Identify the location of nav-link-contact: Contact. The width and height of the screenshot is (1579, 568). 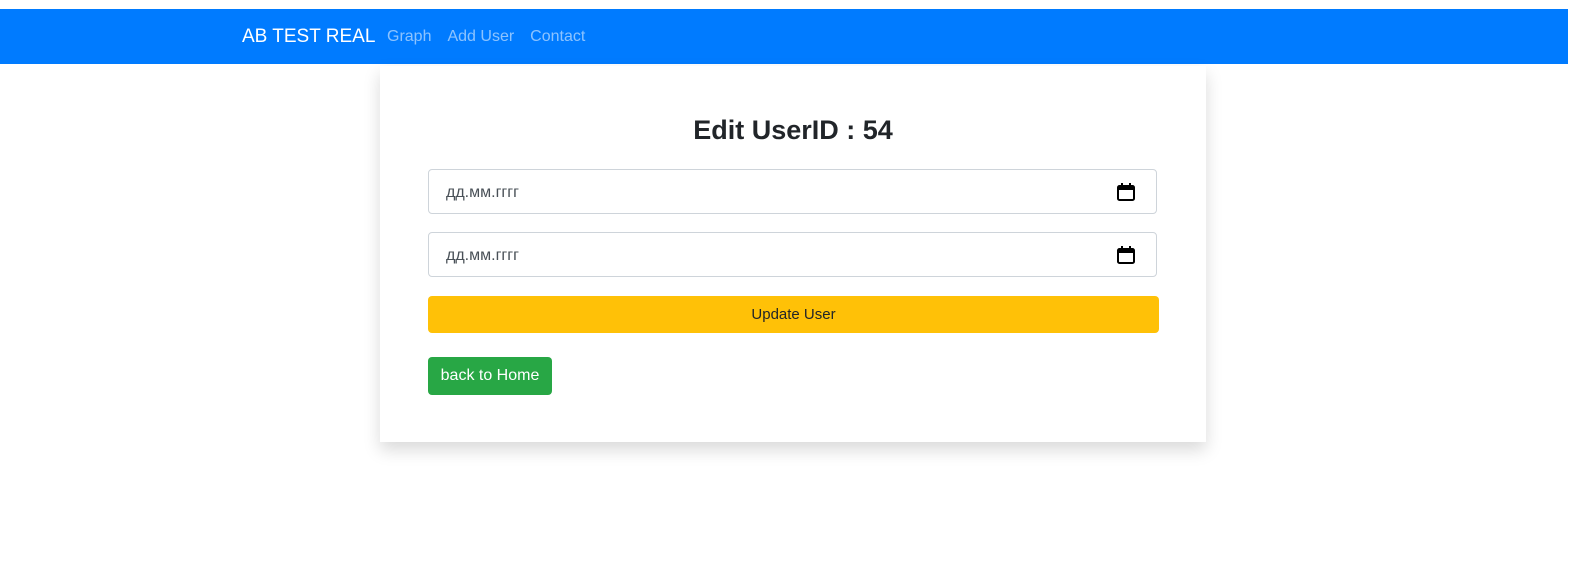
(557, 37).